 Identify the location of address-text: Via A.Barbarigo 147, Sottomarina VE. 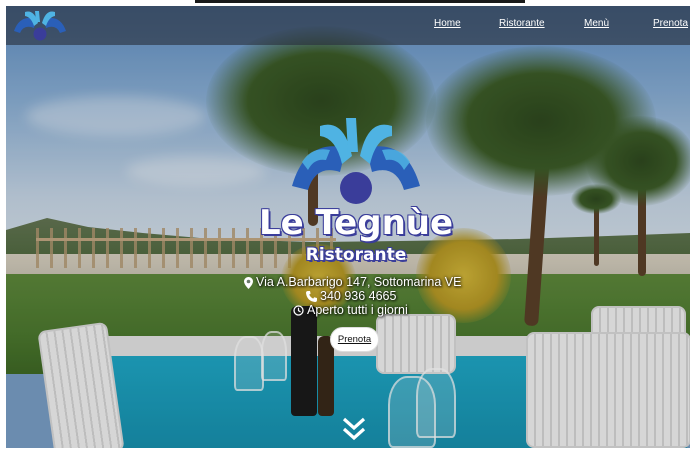
(359, 282).